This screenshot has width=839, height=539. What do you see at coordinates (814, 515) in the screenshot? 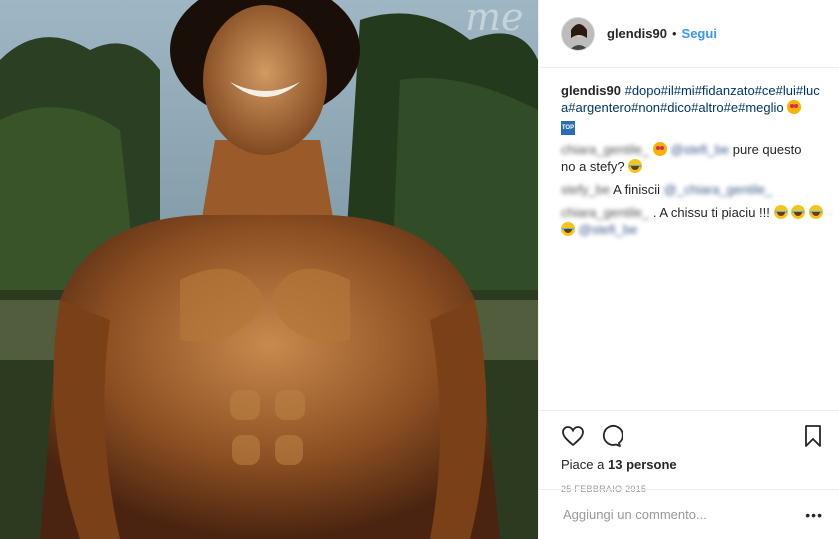
I see `more-options-icon: •••` at bounding box center [814, 515].